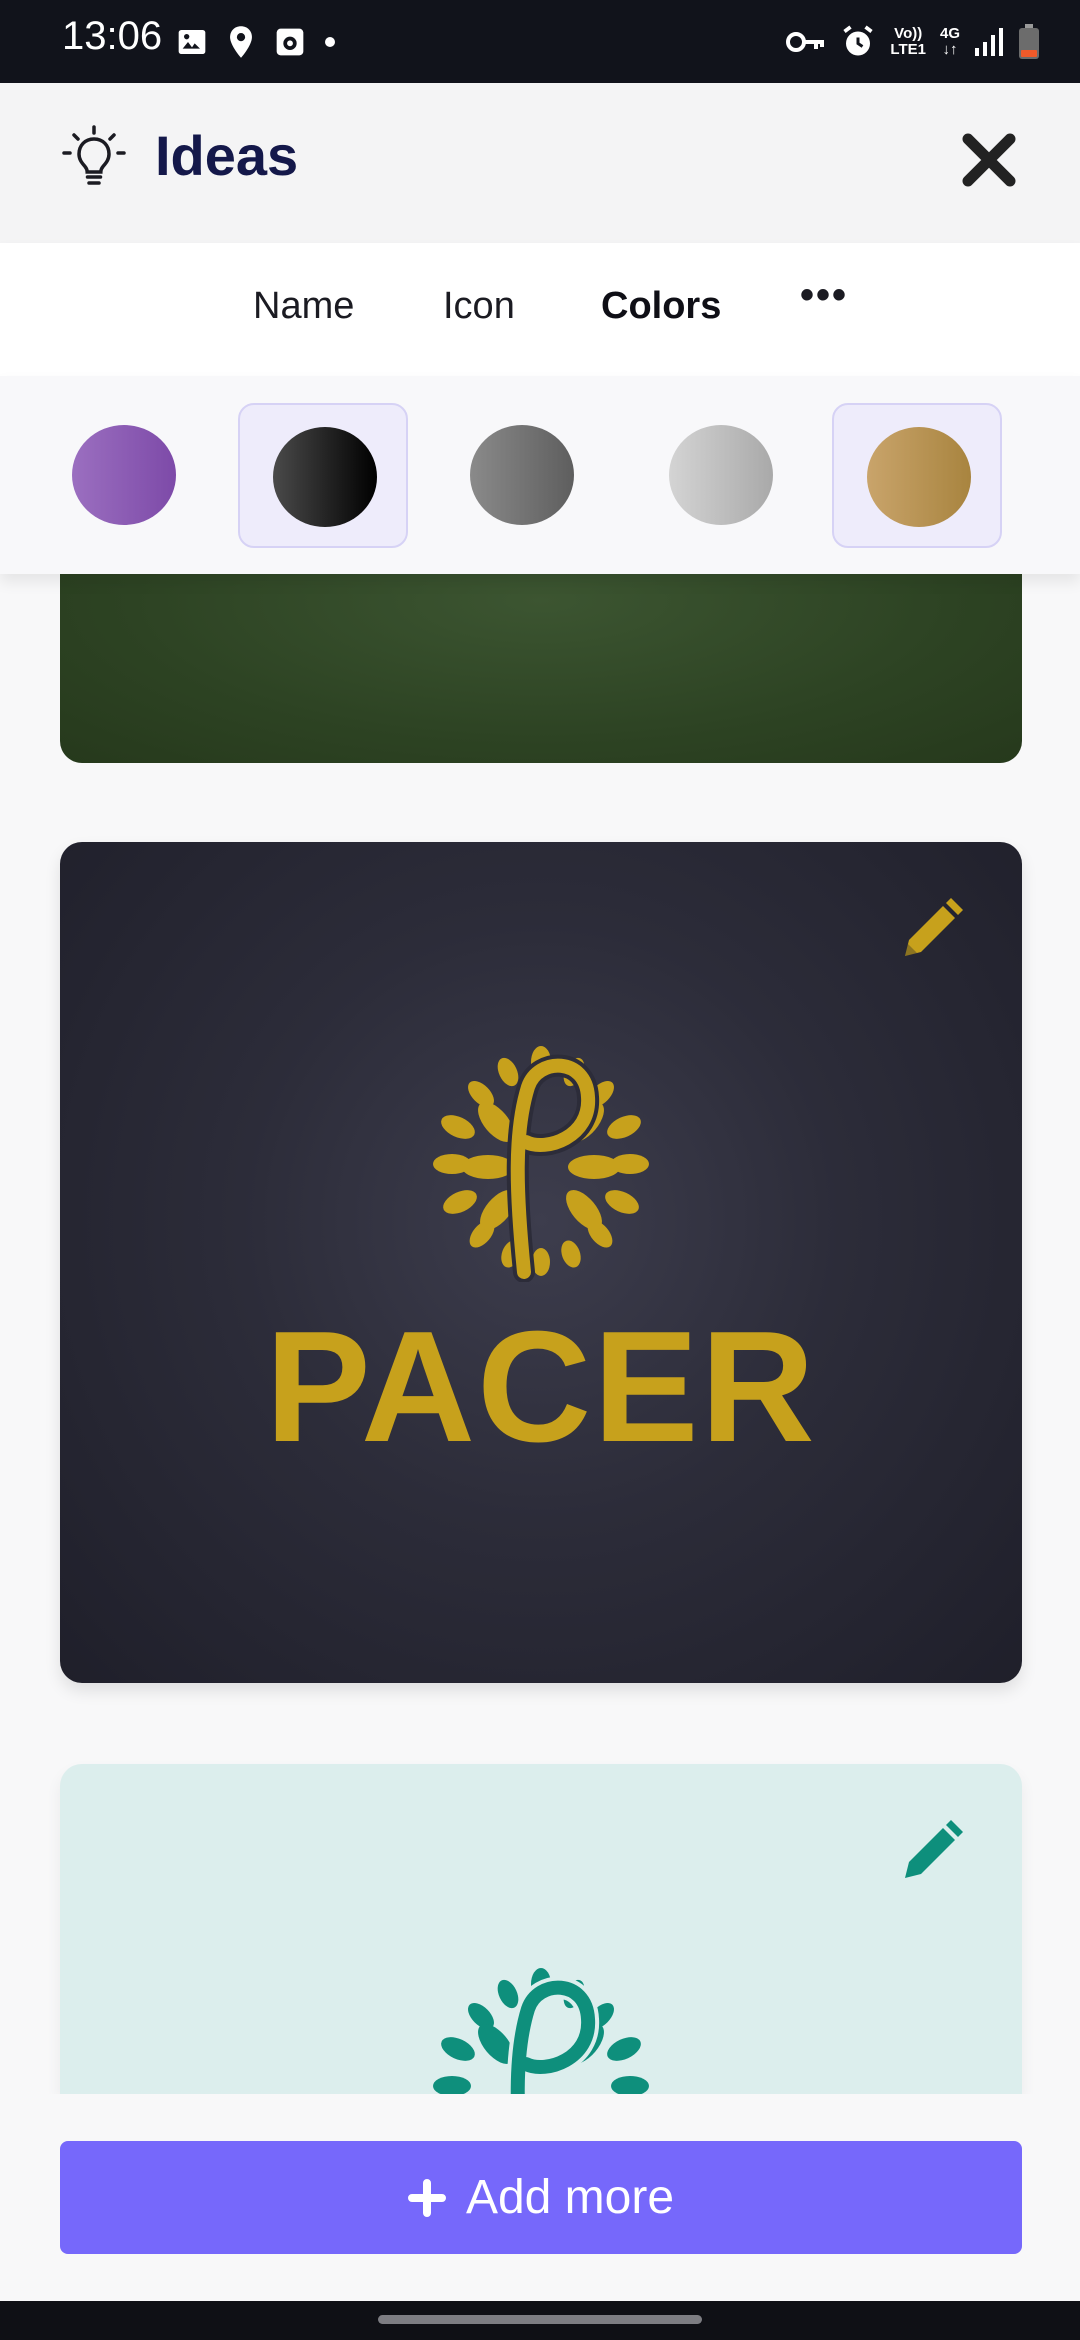 Image resolution: width=1080 pixels, height=2340 pixels. Describe the element at coordinates (541, 1387) in the screenshot. I see `brand-name-text: PACER` at that location.